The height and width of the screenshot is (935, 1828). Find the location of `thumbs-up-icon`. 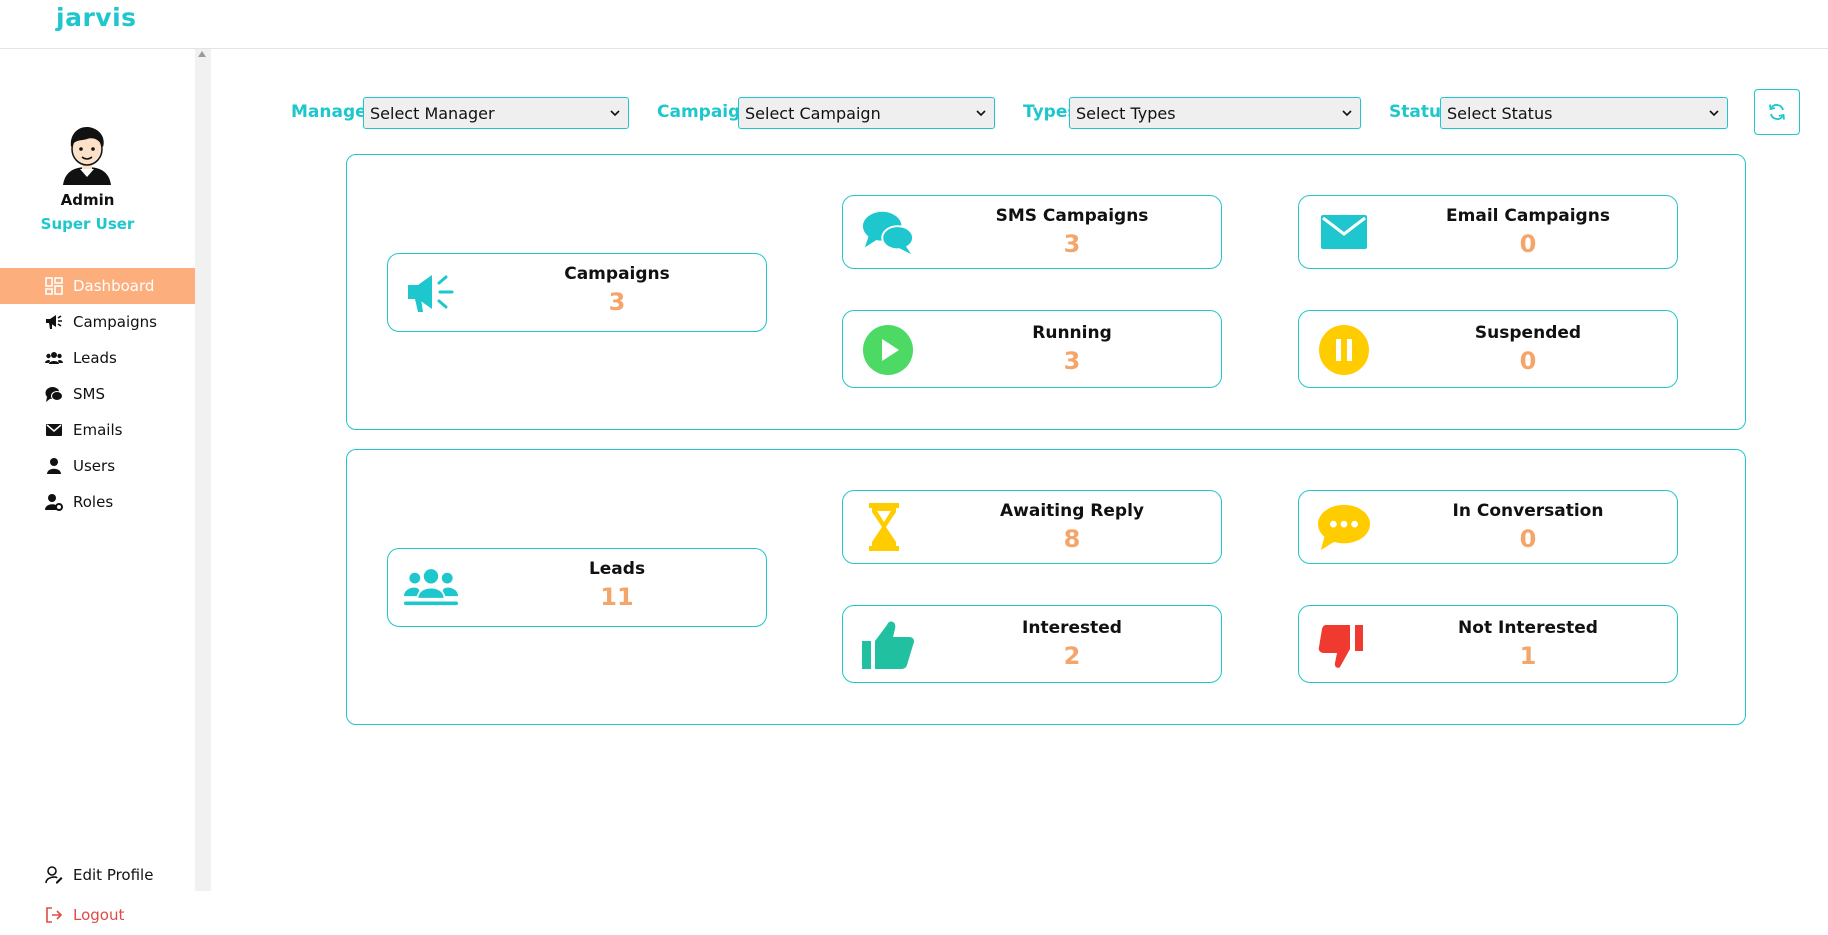

thumbs-up-icon is located at coordinates (888, 645).